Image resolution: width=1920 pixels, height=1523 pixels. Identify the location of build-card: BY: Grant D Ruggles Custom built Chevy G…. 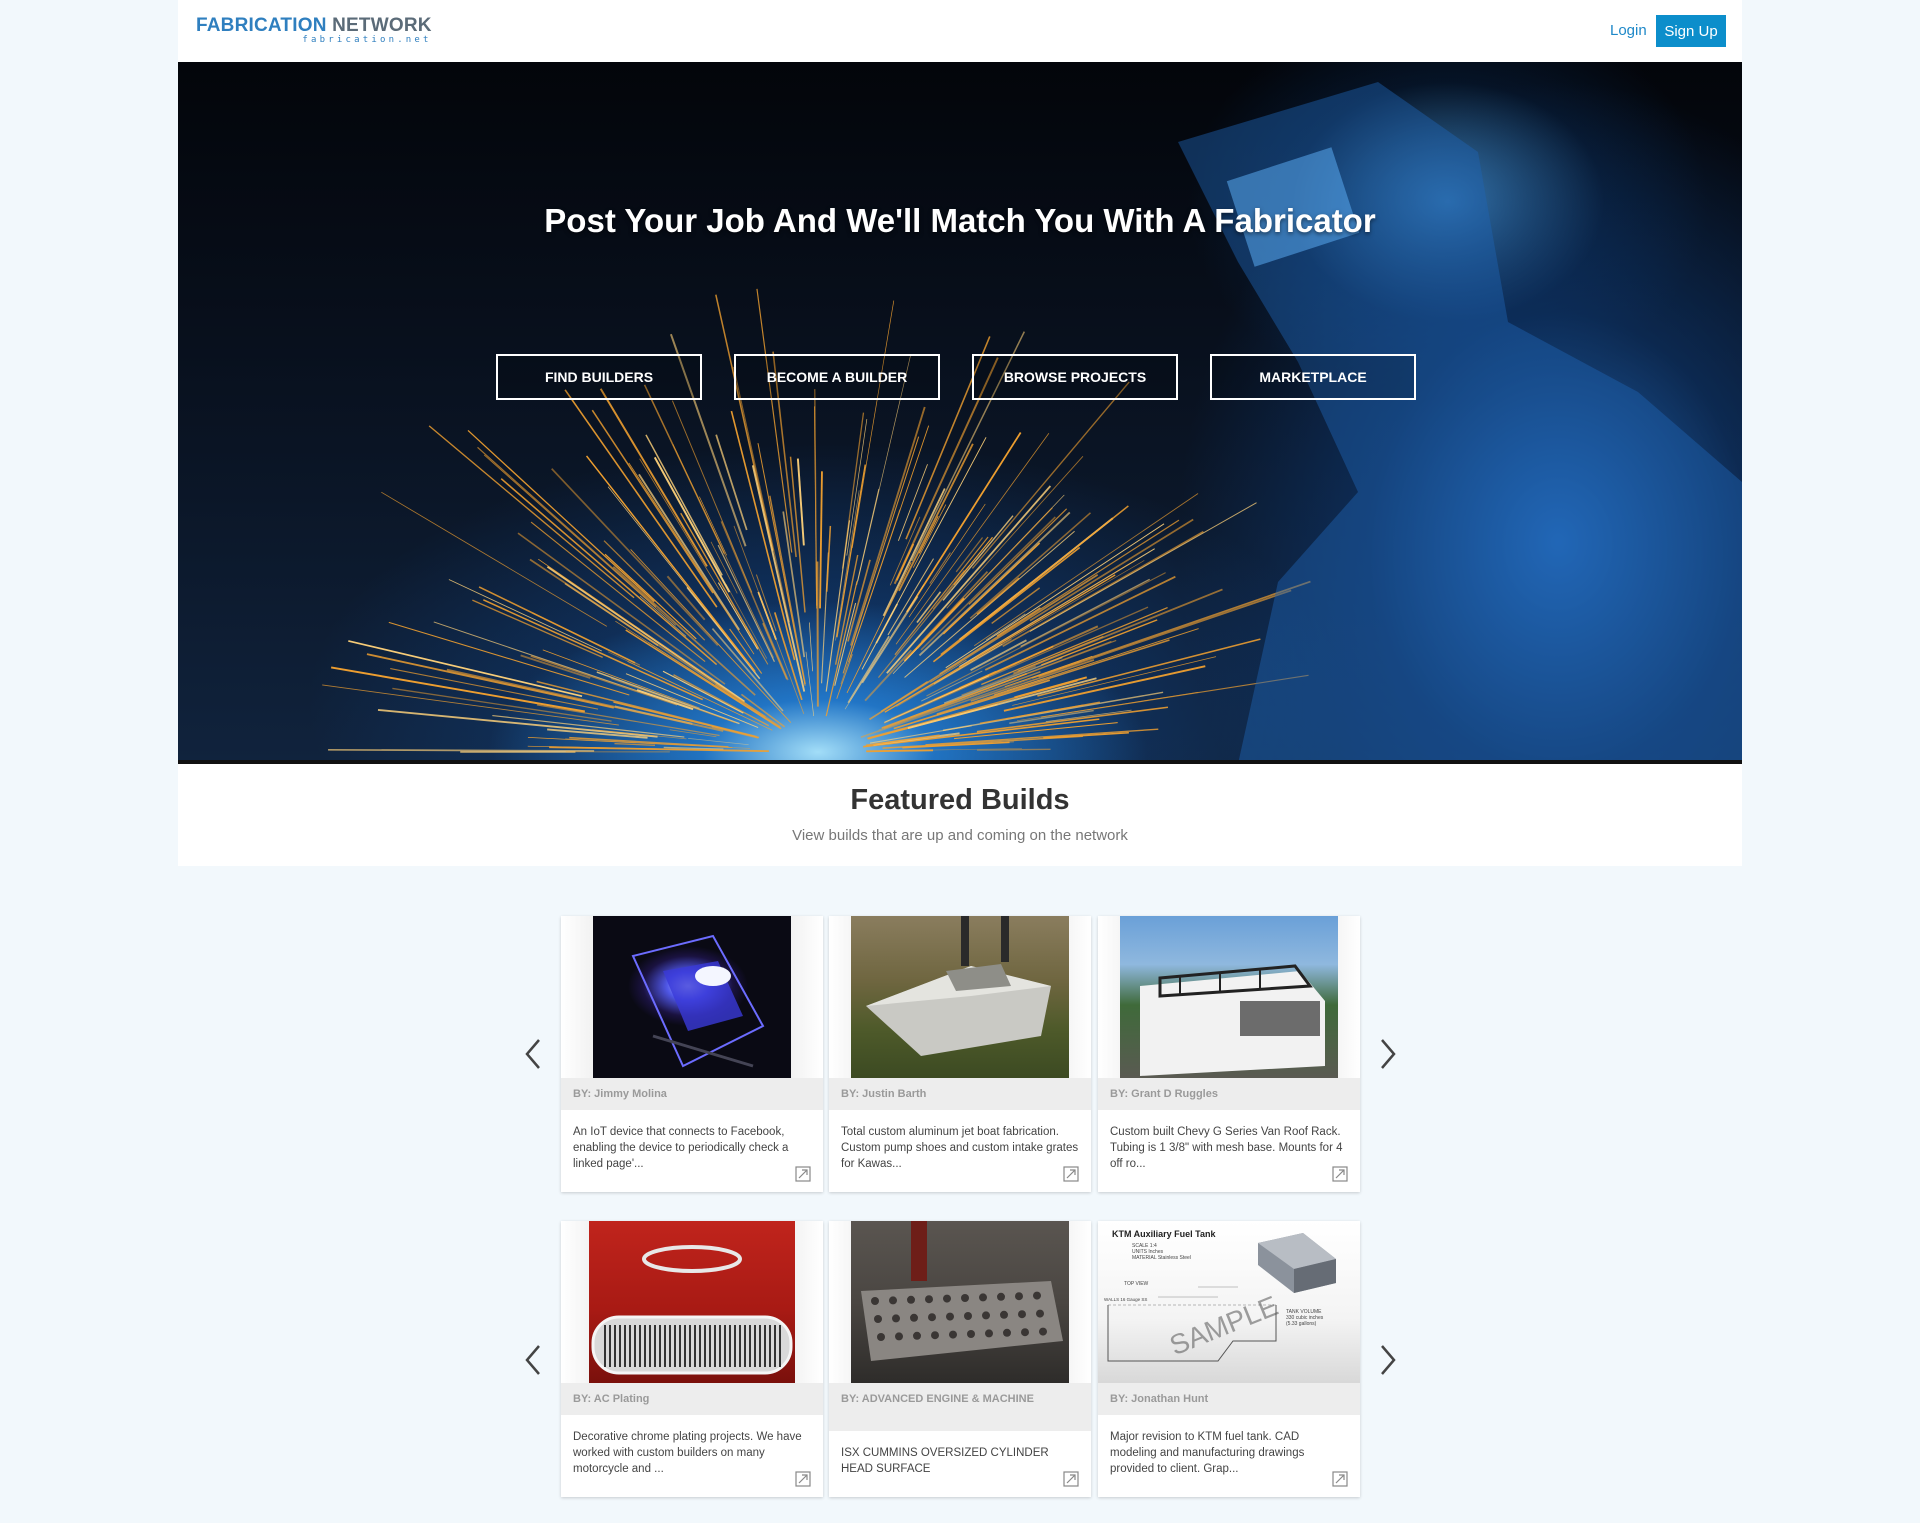
(1229, 1054).